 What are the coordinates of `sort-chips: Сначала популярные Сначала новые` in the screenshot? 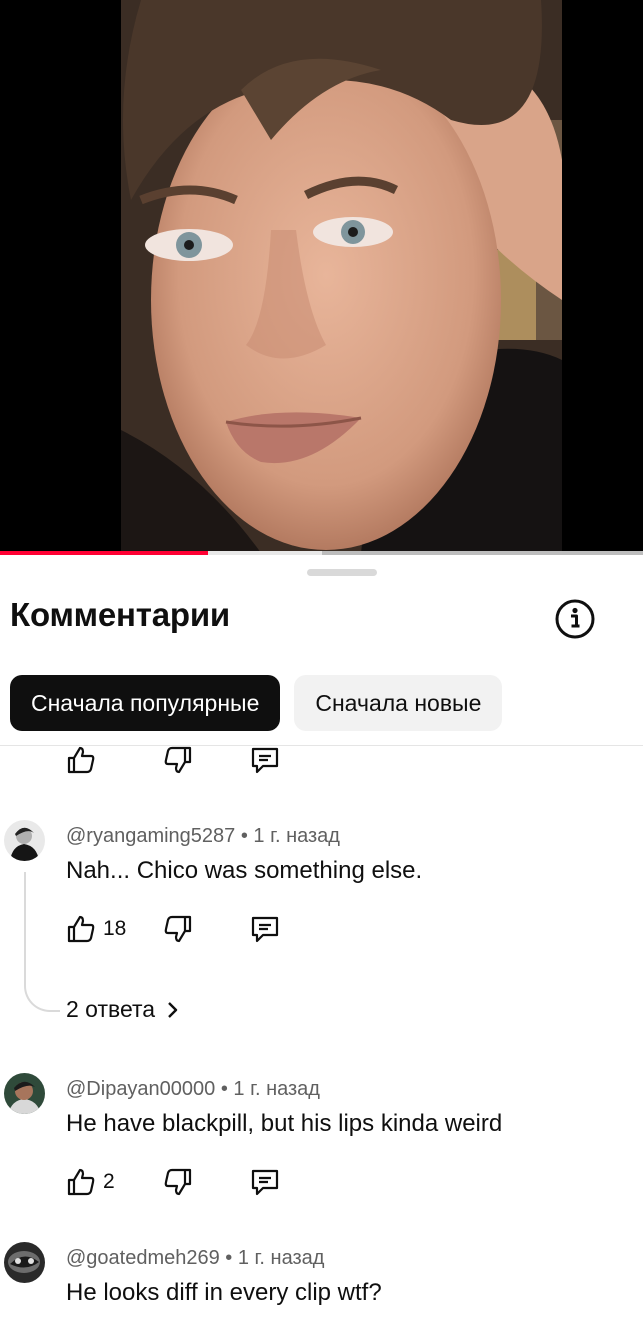 It's located at (256, 703).